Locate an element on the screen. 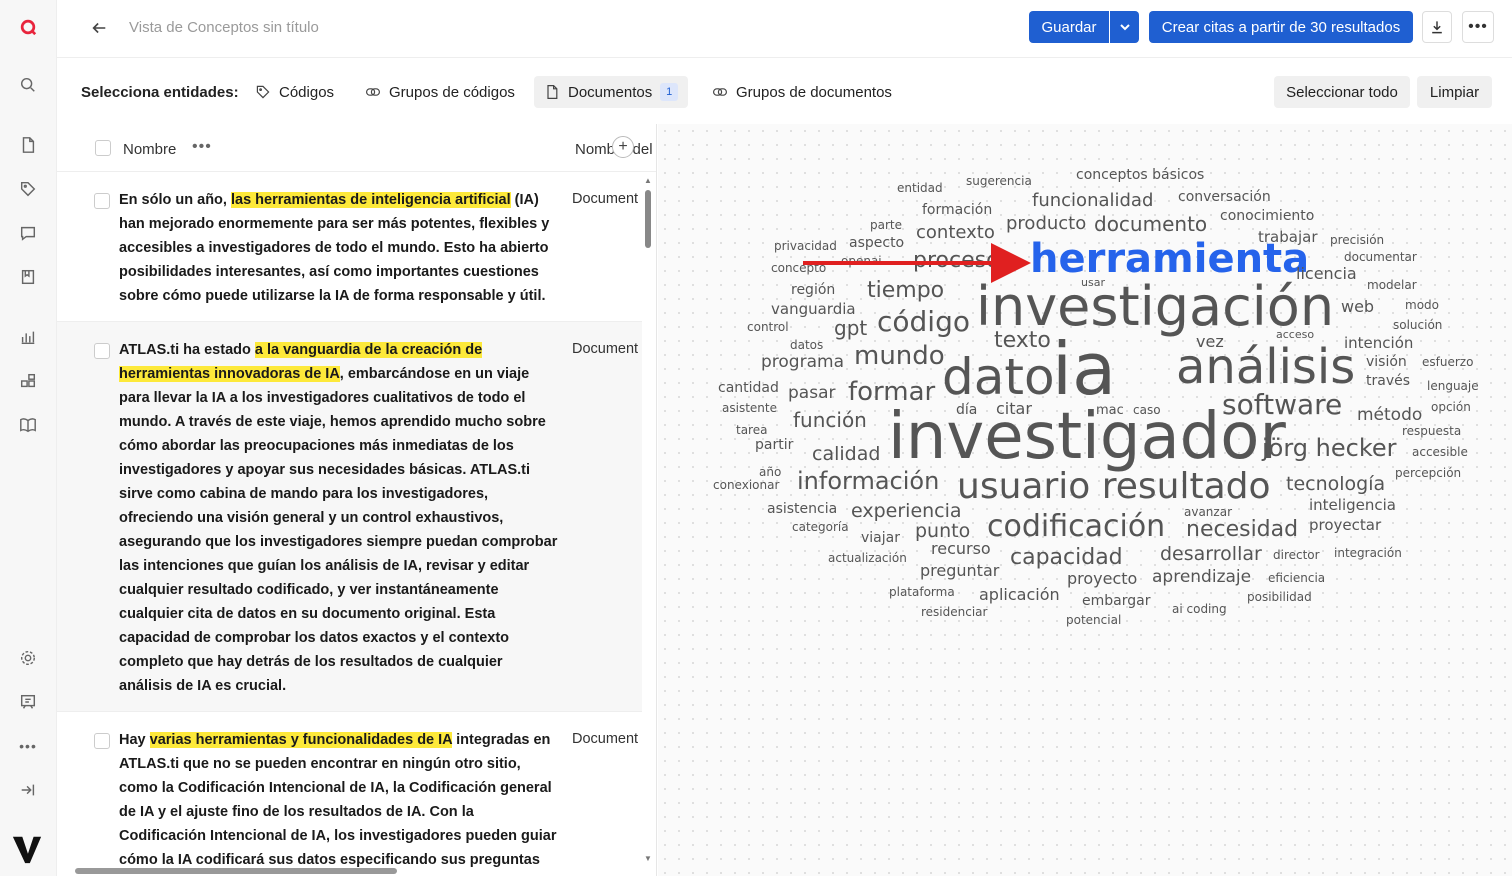 Image resolution: width=1512 pixels, height=876 pixels. word-cloud-word: usuario resultado is located at coordinates (1114, 486).